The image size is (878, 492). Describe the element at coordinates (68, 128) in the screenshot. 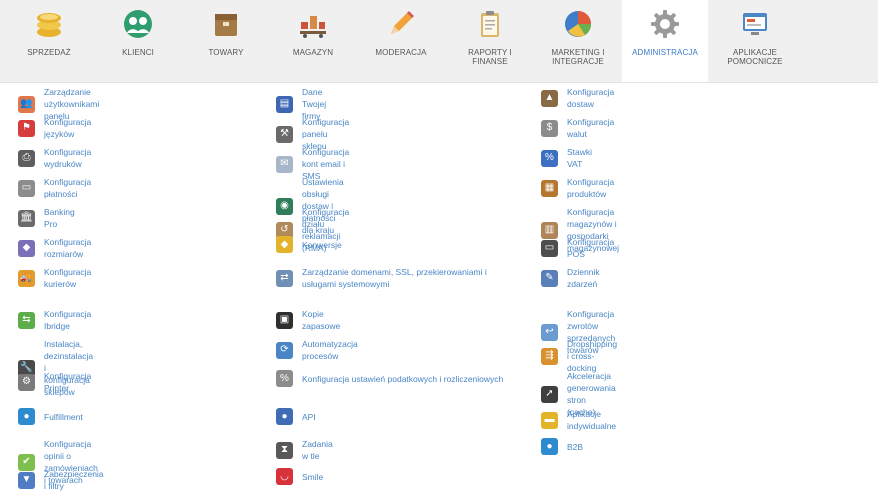

I see `settings-link-label: Konfiguracja języków` at that location.